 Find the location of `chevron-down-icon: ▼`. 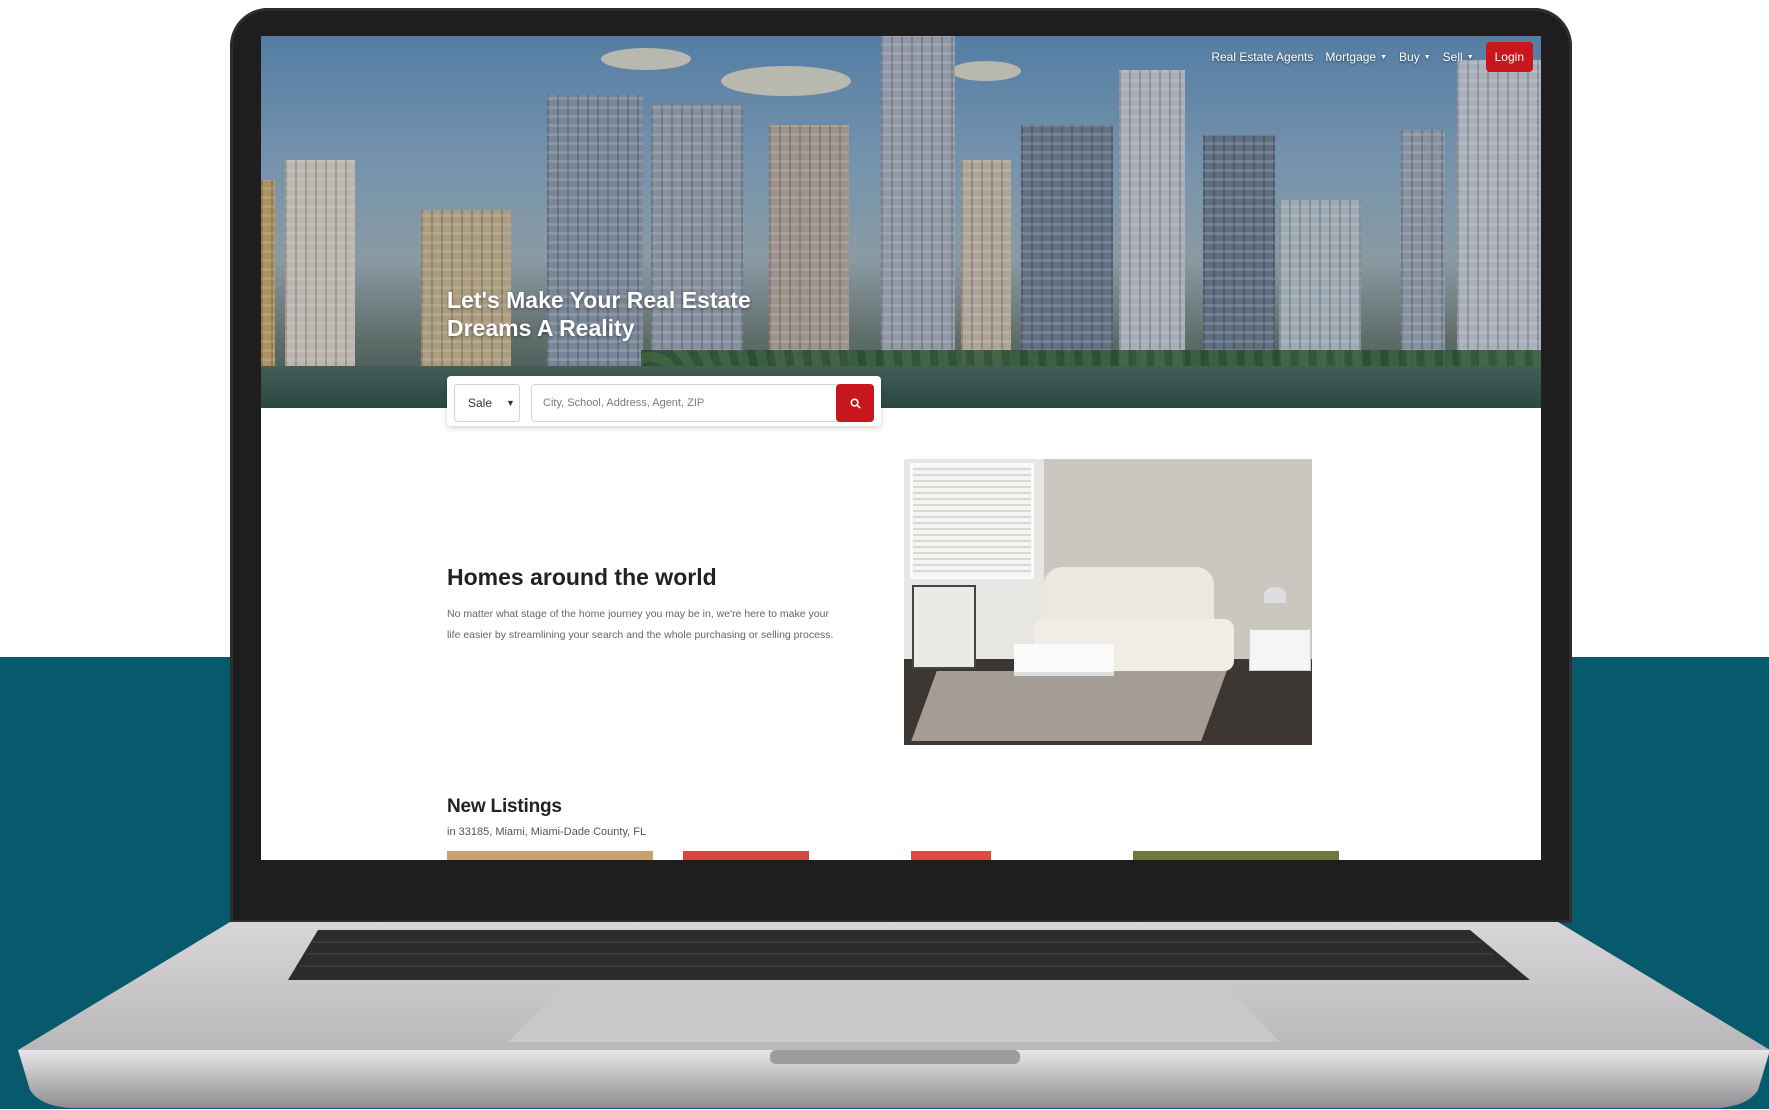

chevron-down-icon: ▼ is located at coordinates (510, 403).